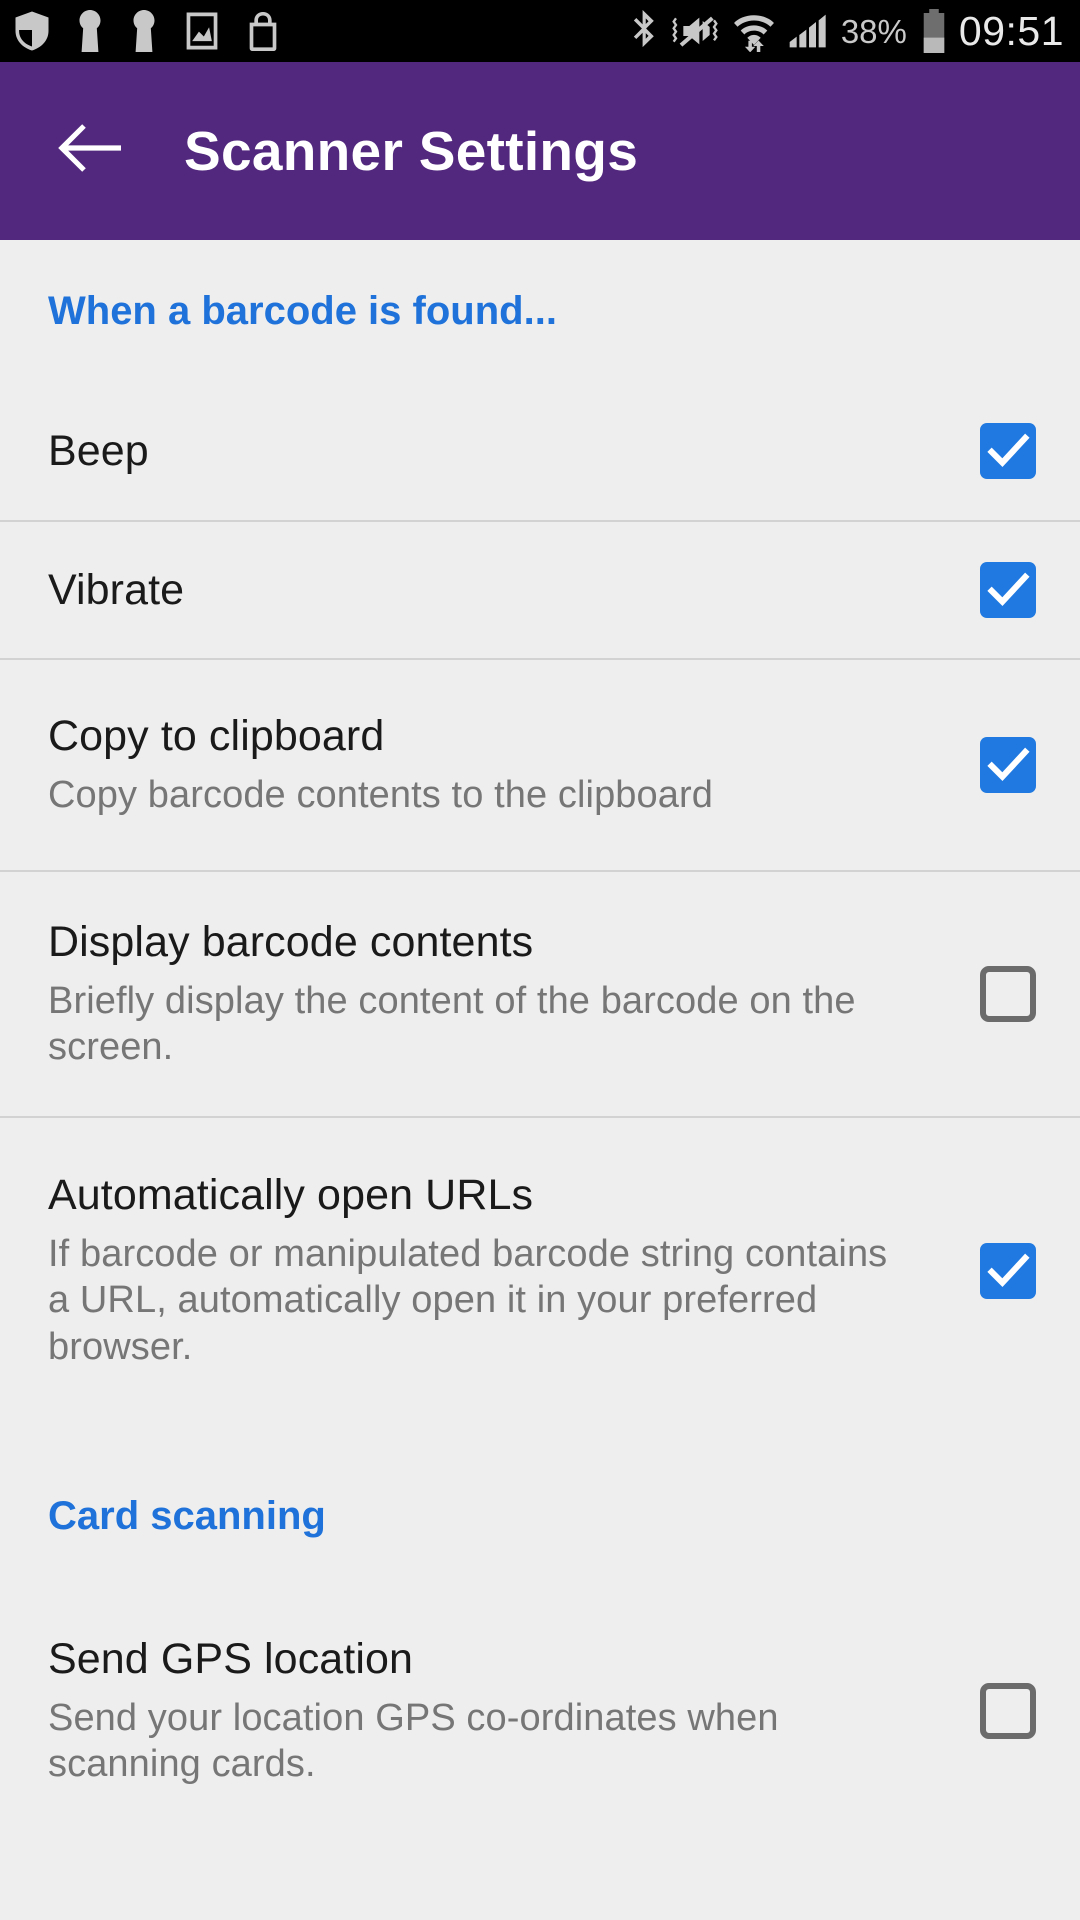 The image size is (1080, 1920). I want to click on setting-title: Automatically open URLs, so click(291, 1194).